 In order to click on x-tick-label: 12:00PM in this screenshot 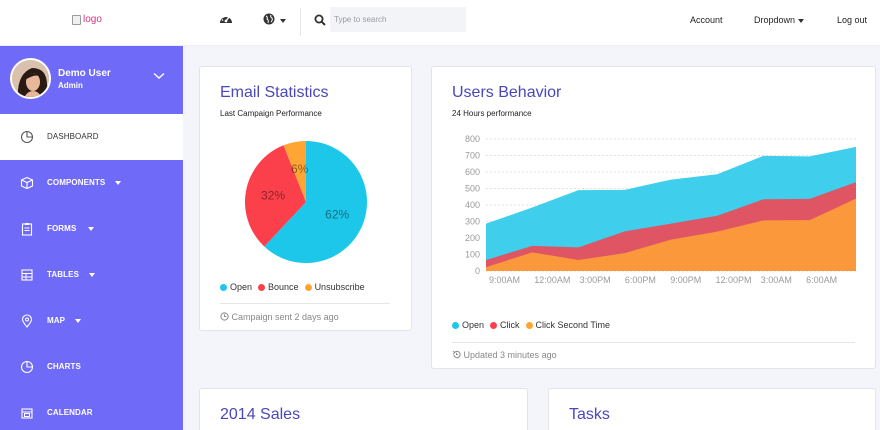, I will do `click(734, 280)`.